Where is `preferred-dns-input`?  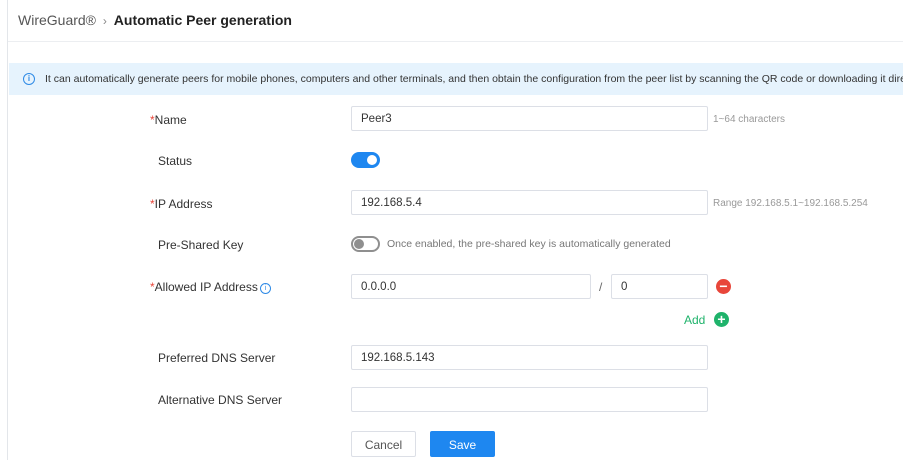 preferred-dns-input is located at coordinates (529, 357).